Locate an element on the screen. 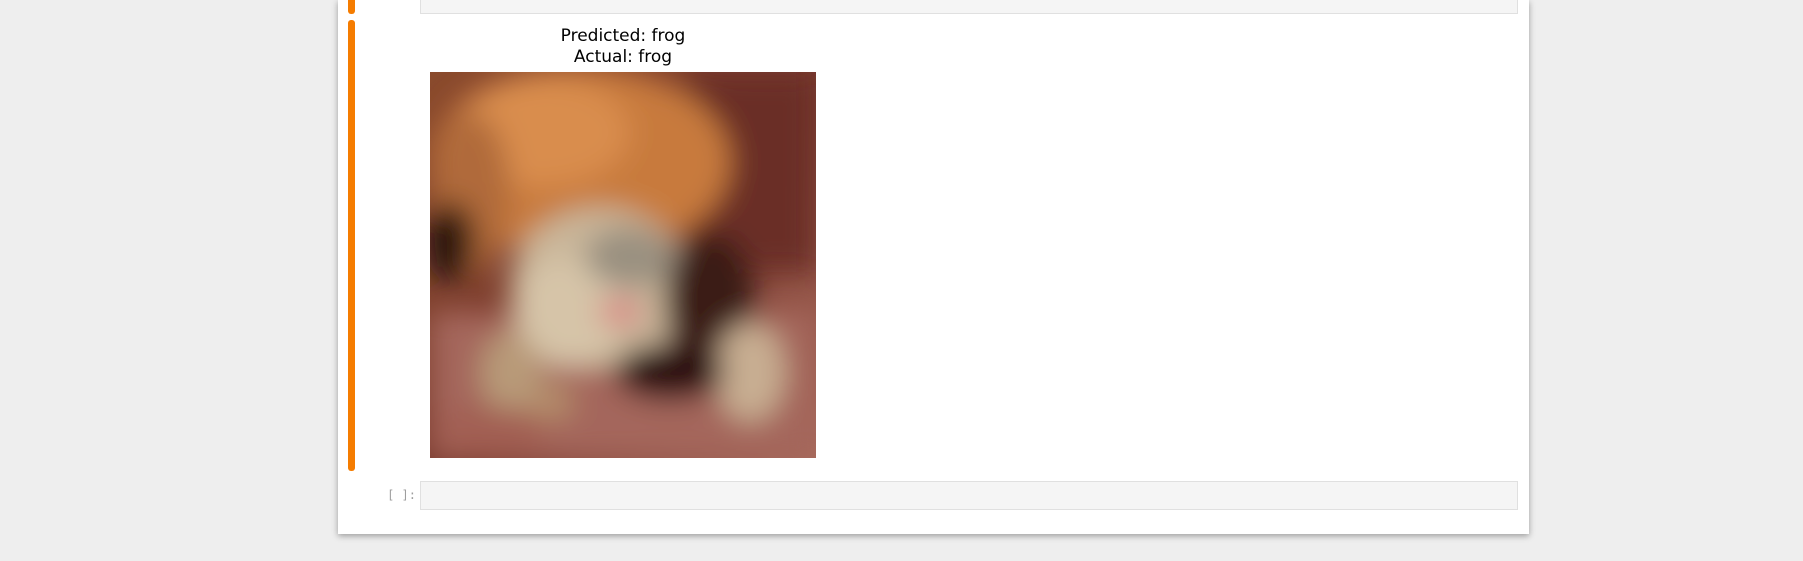  previous-cell-input-area is located at coordinates (969, 7).